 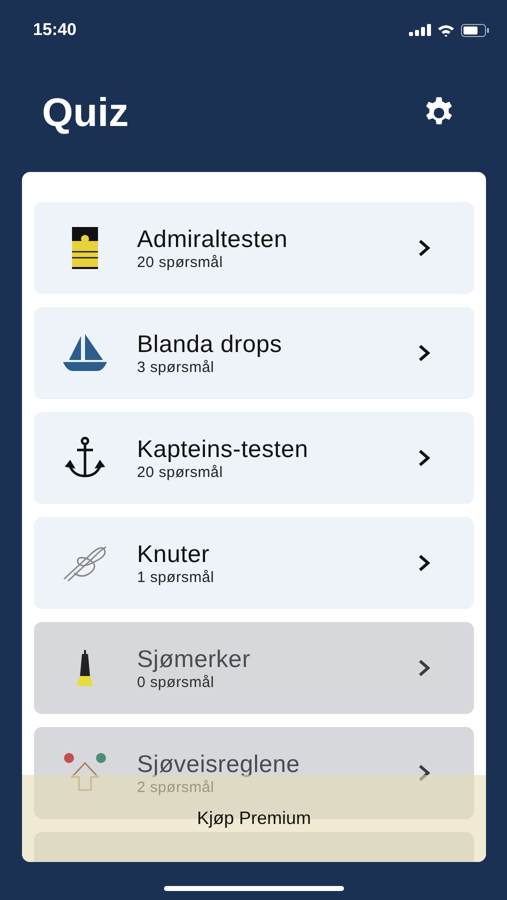 I want to click on wifi-icon, so click(x=446, y=30).